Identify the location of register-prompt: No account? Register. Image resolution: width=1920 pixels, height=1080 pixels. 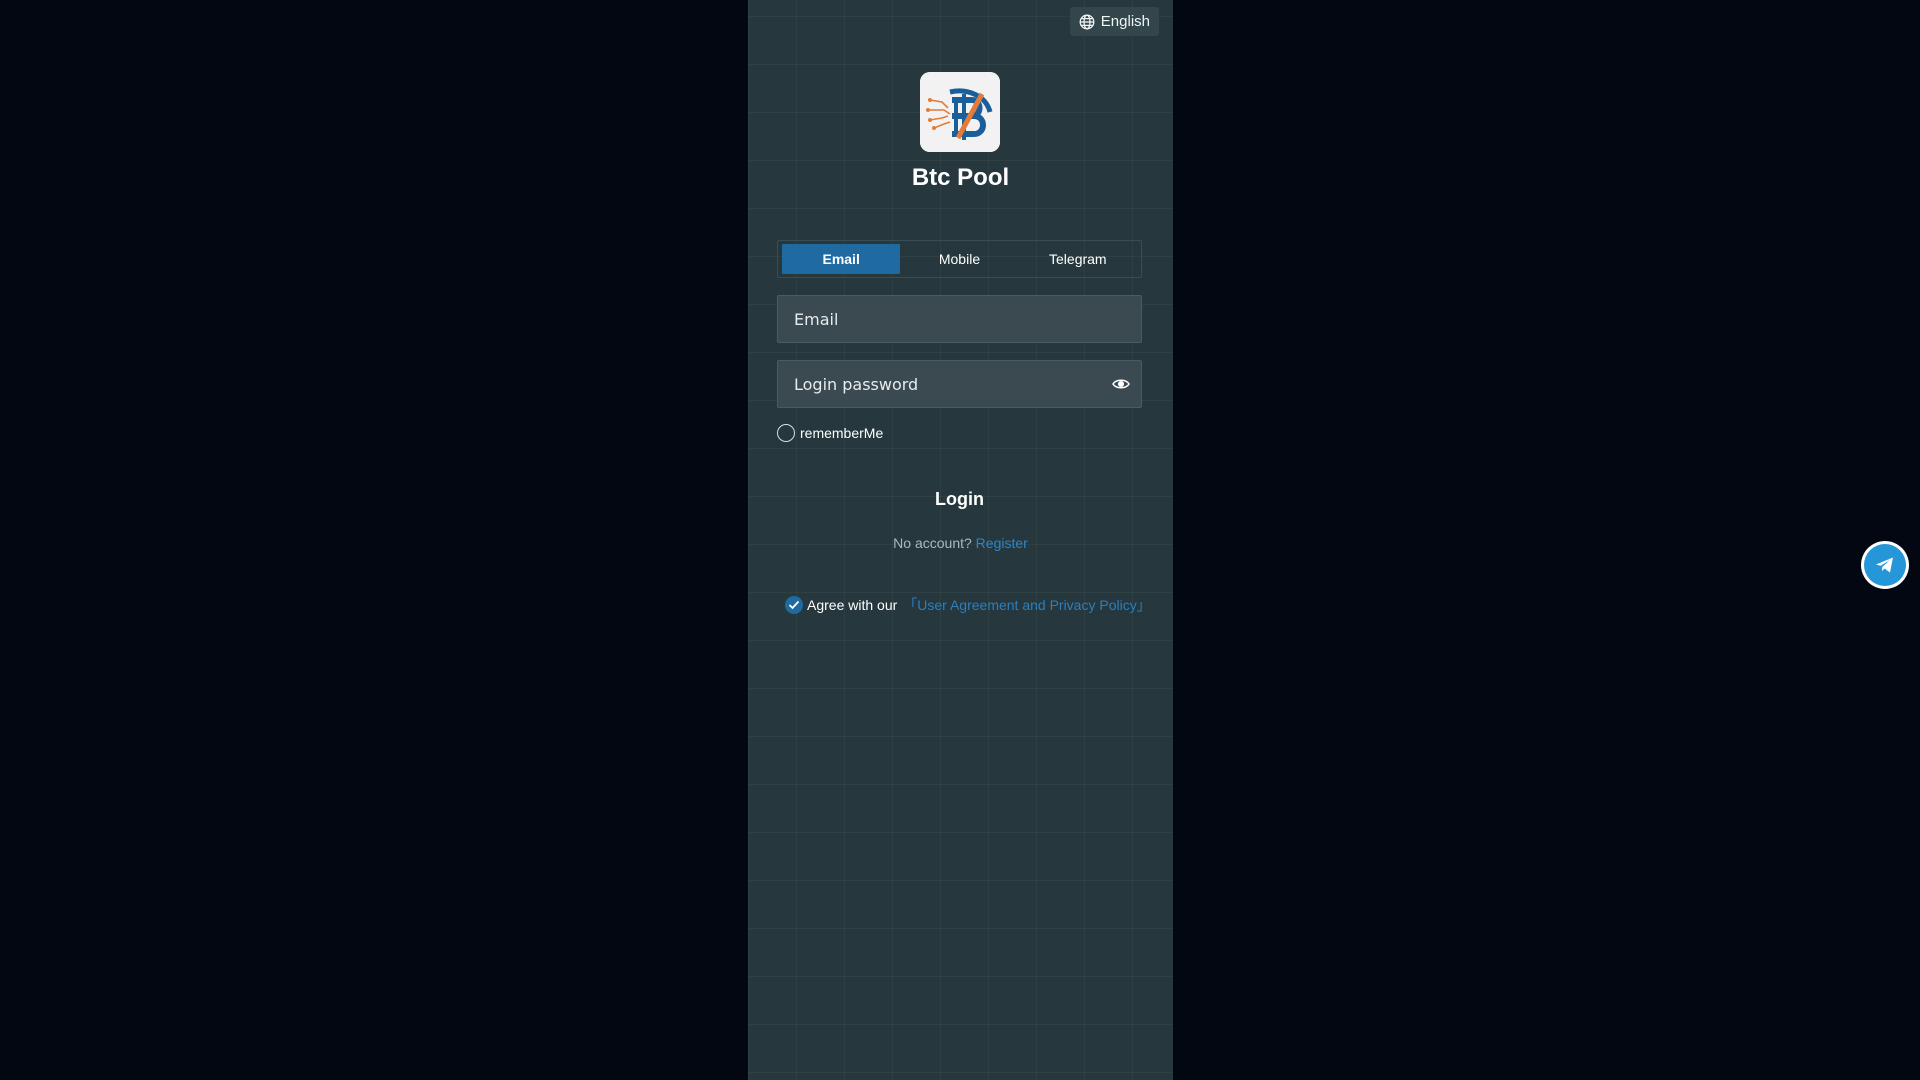
(960, 543).